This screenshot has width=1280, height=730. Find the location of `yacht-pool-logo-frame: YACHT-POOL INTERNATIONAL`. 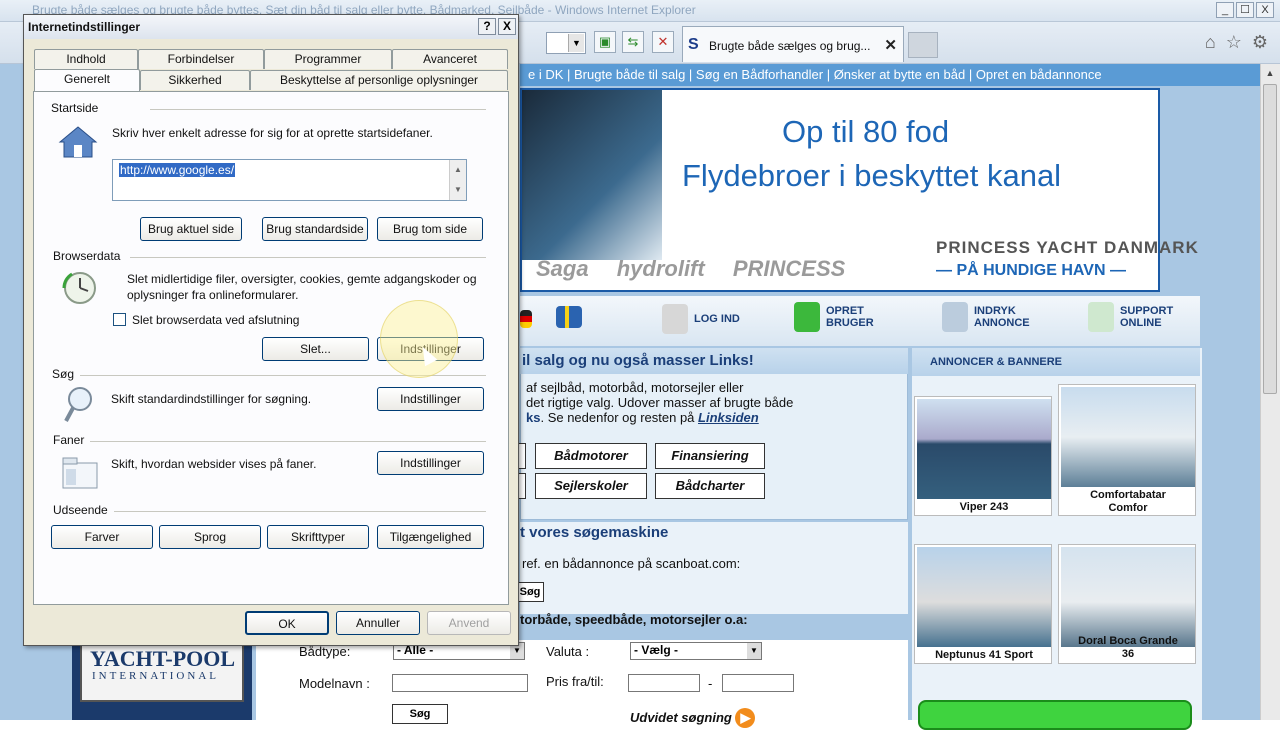

yacht-pool-logo-frame: YACHT-POOL INTERNATIONAL is located at coordinates (162, 672).